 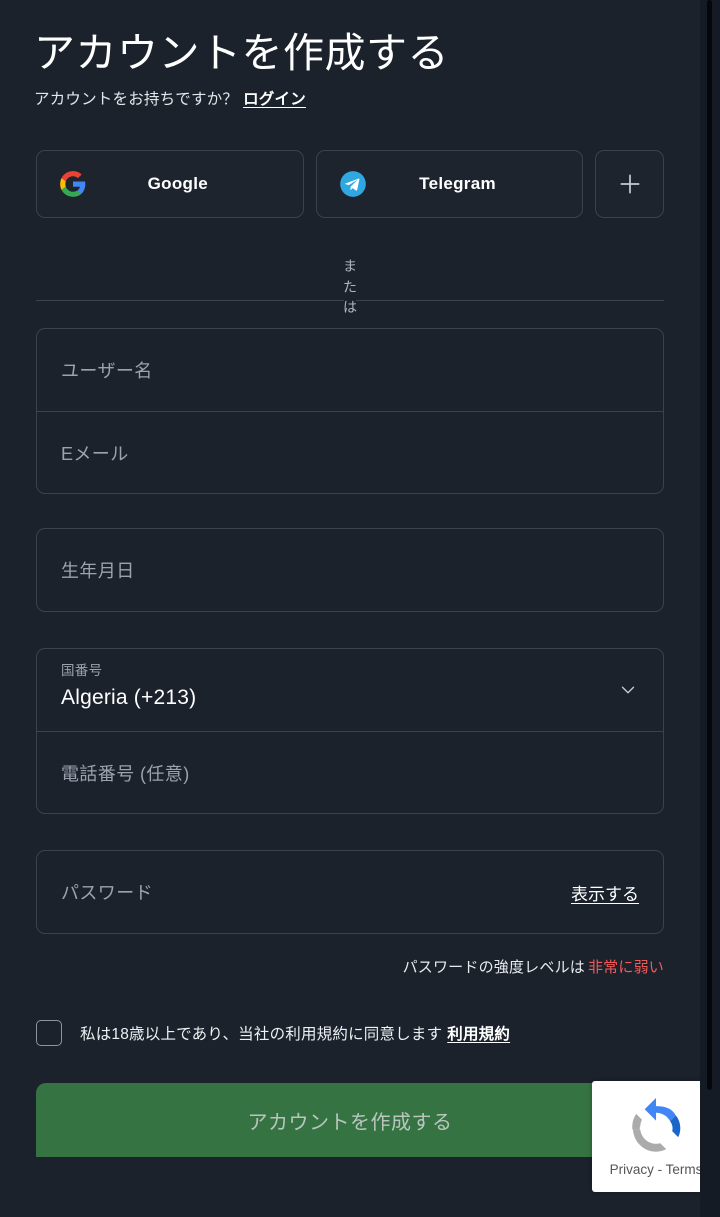 What do you see at coordinates (350, 772) in the screenshot?
I see `phone-number-field: 電話番号 (任意)` at bounding box center [350, 772].